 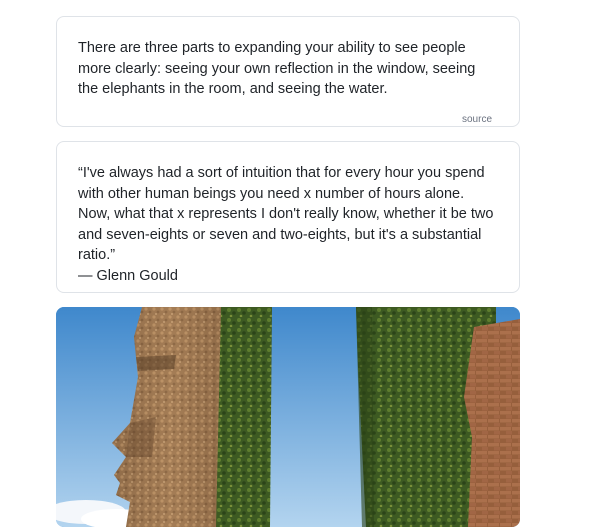 I want to click on source-link: source, so click(x=477, y=119).